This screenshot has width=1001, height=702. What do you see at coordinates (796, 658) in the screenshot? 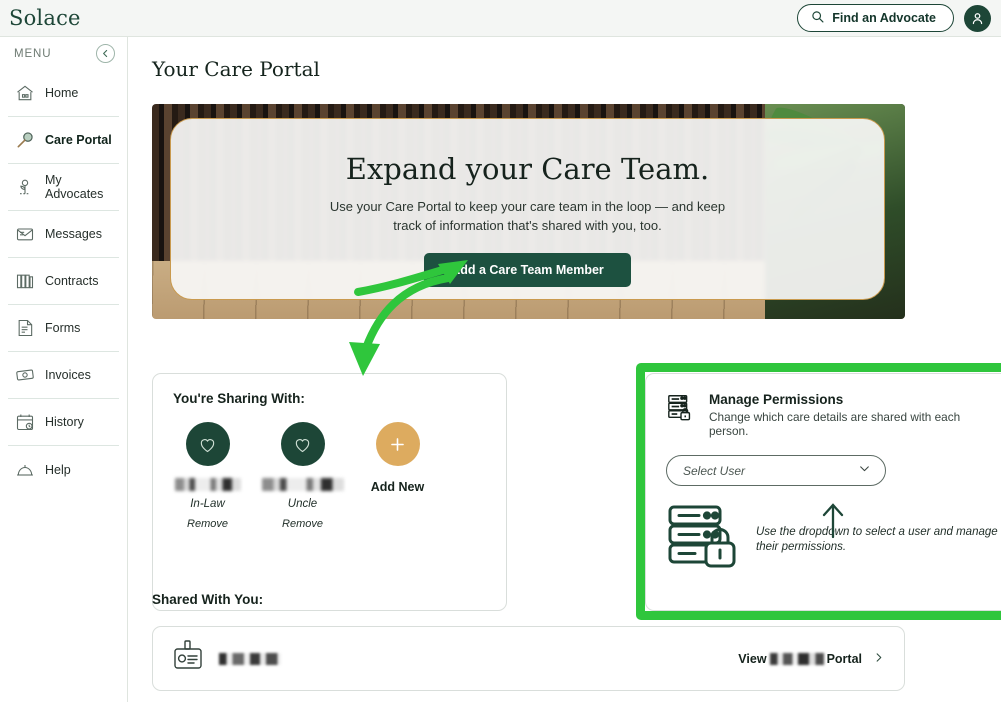
I see `view-portal-name-redacted` at bounding box center [796, 658].